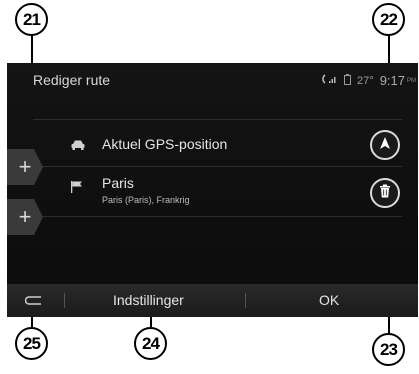  What do you see at coordinates (330, 80) in the screenshot?
I see `phone-signal-icon` at bounding box center [330, 80].